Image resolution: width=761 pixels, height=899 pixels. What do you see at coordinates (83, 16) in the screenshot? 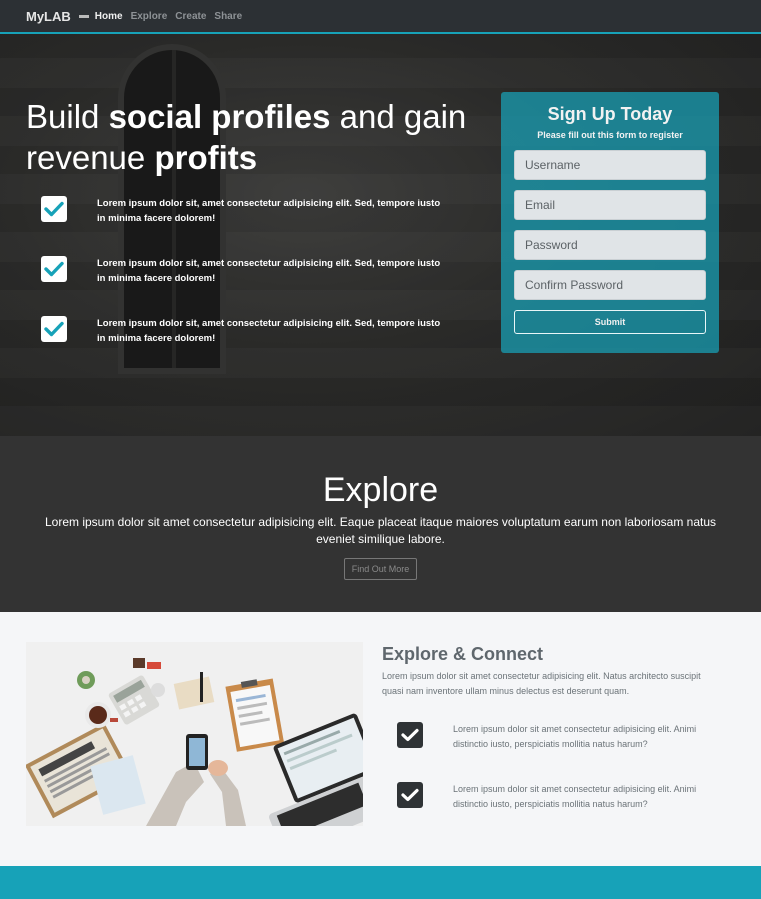
I see `menu-toggle-icon` at bounding box center [83, 16].